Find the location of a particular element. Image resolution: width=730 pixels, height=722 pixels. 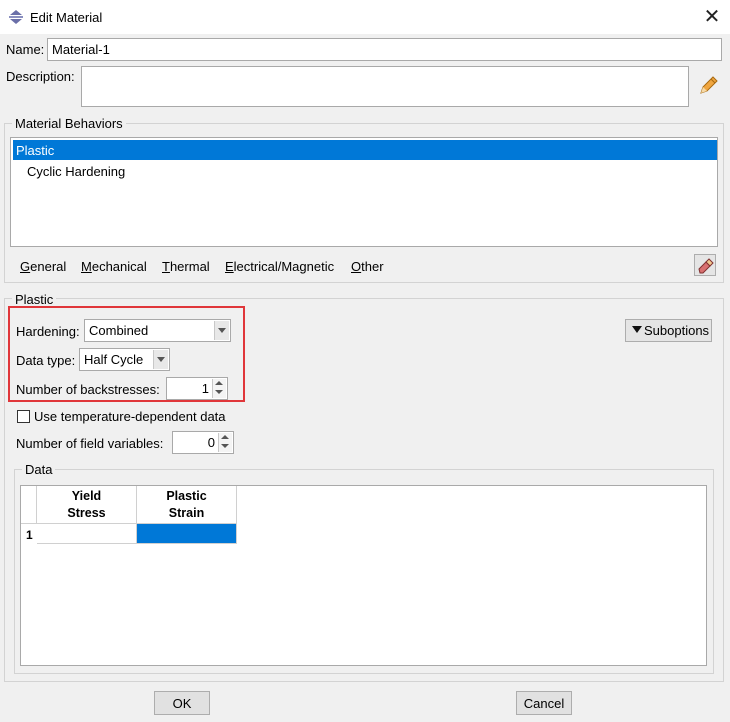

cancel-button: Cancel is located at coordinates (544, 703).